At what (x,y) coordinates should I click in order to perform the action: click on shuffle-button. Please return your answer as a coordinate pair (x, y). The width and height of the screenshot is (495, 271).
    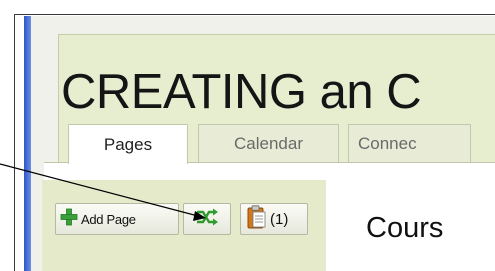
    Looking at the image, I should click on (207, 219).